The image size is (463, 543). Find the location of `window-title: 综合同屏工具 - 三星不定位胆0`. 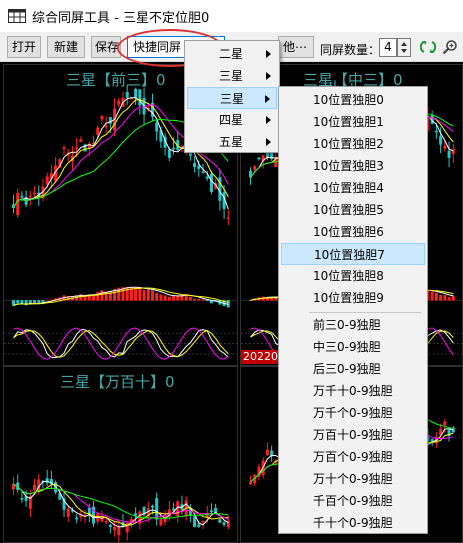

window-title: 综合同屏工具 - 三星不定位胆0 is located at coordinates (121, 18).